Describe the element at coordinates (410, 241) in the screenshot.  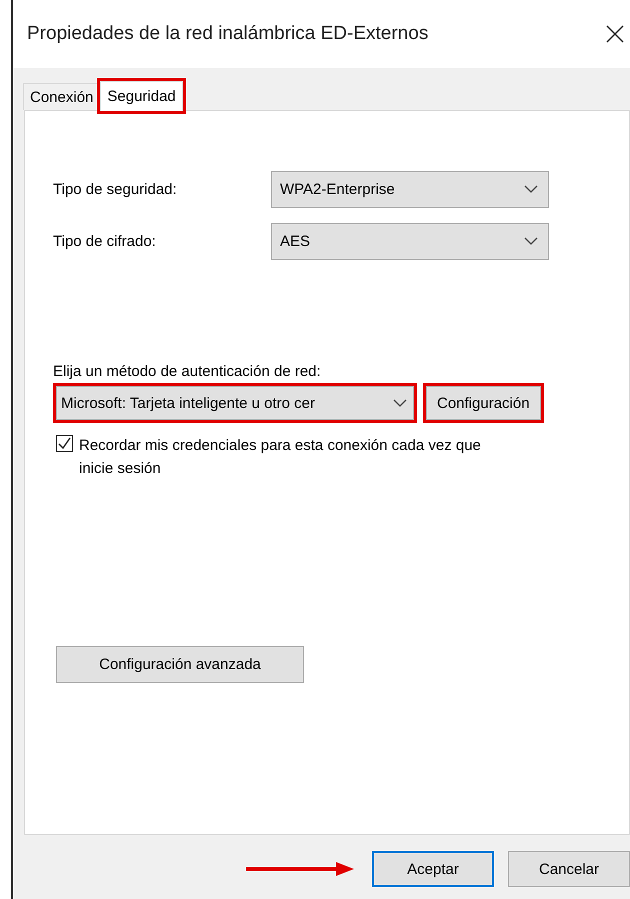
I see `encryption-type-dropdown: AES` at that location.